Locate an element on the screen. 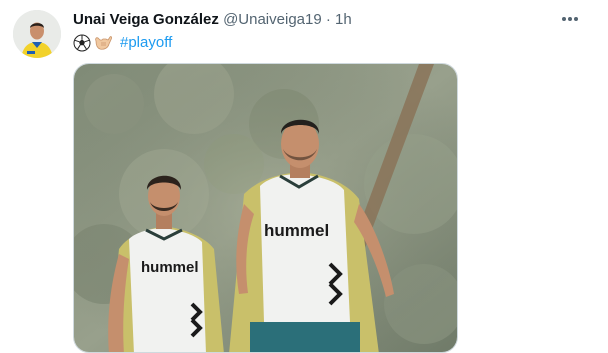 The image size is (608, 353). avatar is located at coordinates (37, 34).